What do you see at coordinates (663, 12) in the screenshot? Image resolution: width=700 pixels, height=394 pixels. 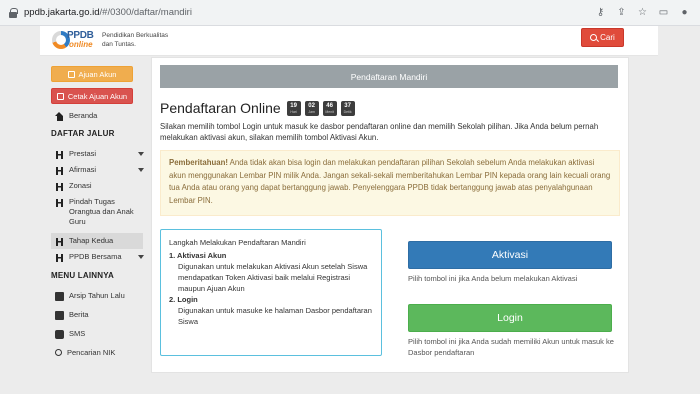 I see `window-icon: ▭` at bounding box center [663, 12].